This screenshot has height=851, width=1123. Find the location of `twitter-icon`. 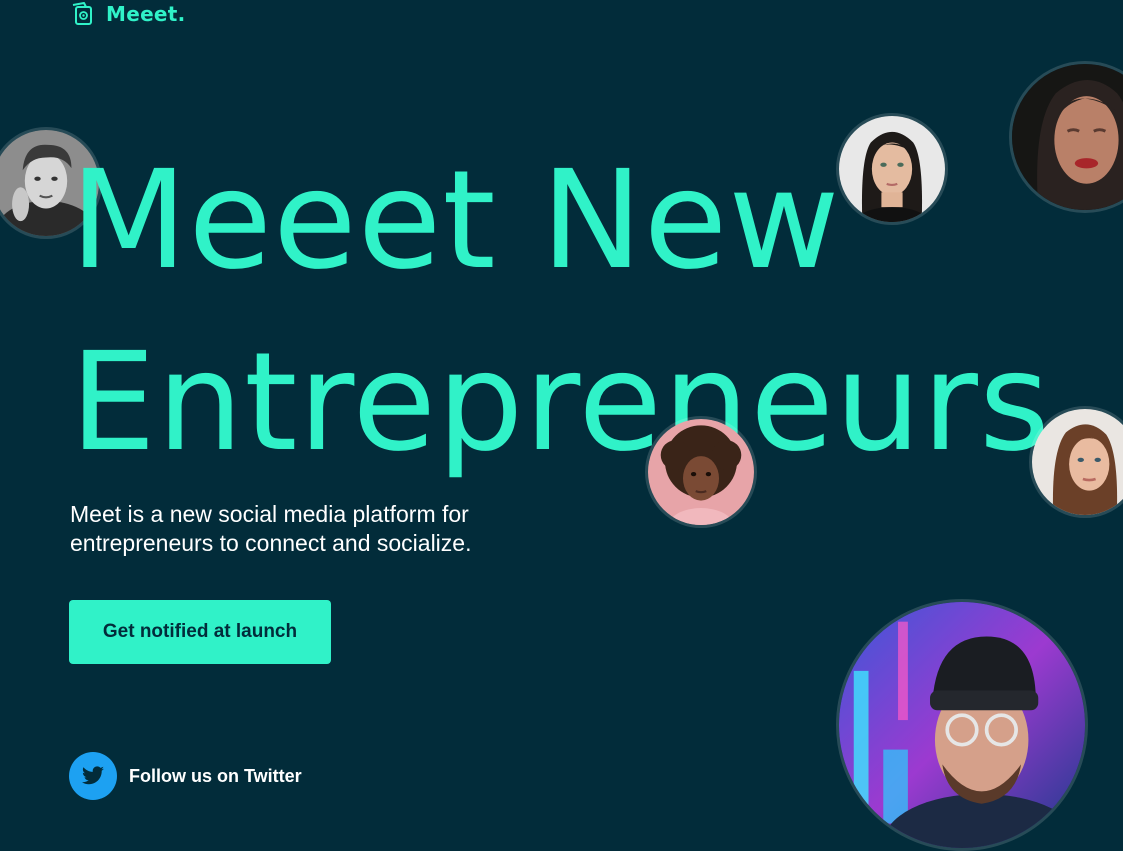

twitter-icon is located at coordinates (93, 776).